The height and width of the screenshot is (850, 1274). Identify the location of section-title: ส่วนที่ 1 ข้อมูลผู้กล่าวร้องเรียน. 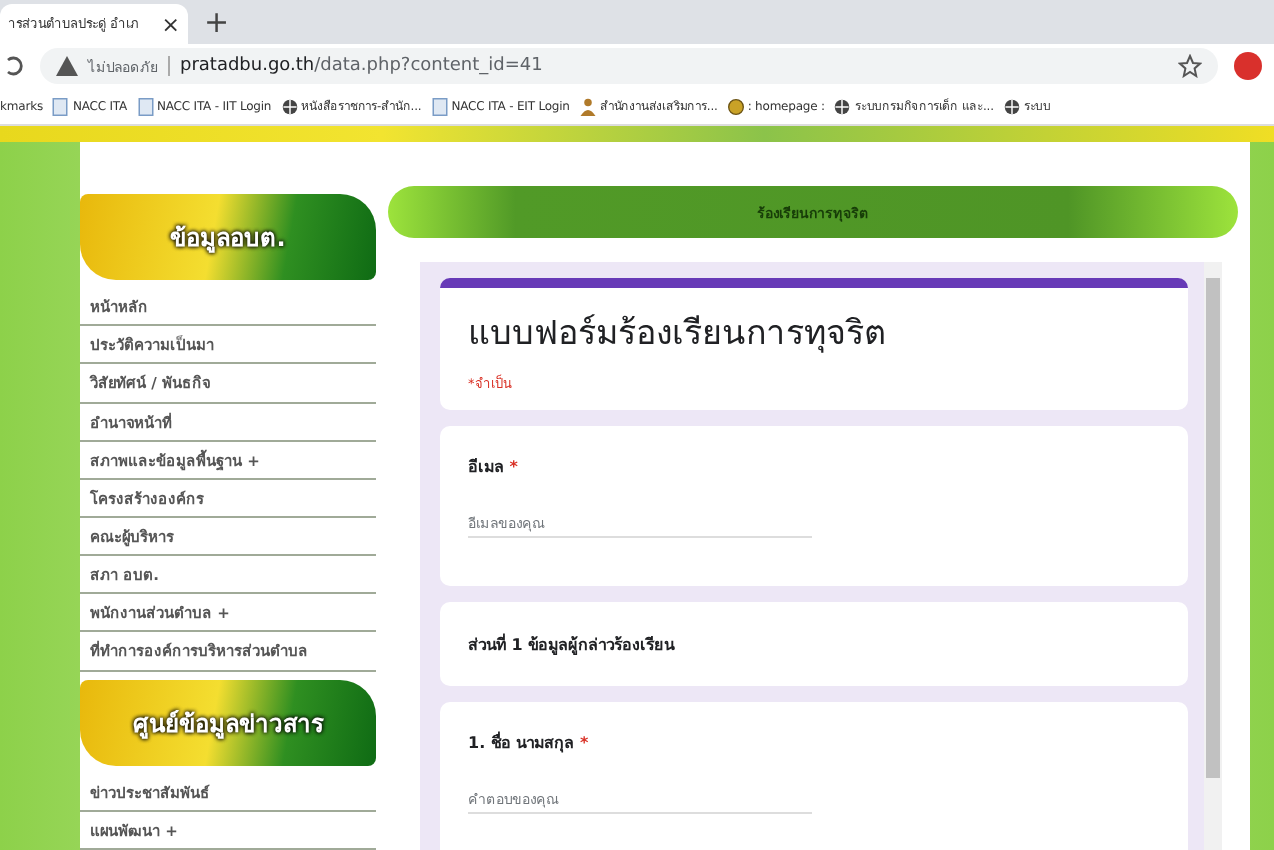
(571, 644).